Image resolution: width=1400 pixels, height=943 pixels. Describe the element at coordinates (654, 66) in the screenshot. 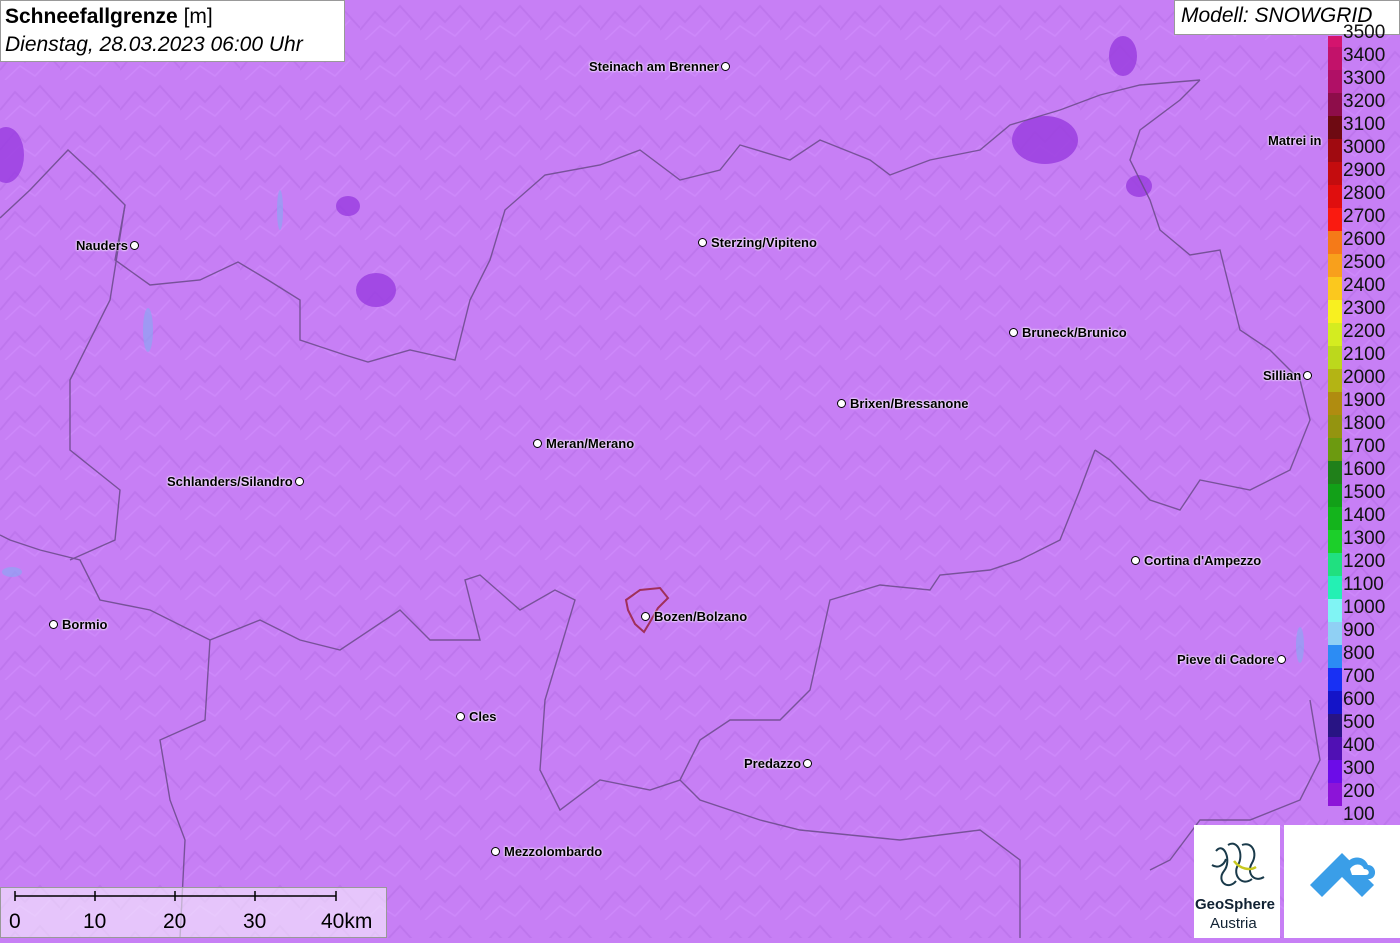

I see `city-label: Steinach am Brenner` at that location.